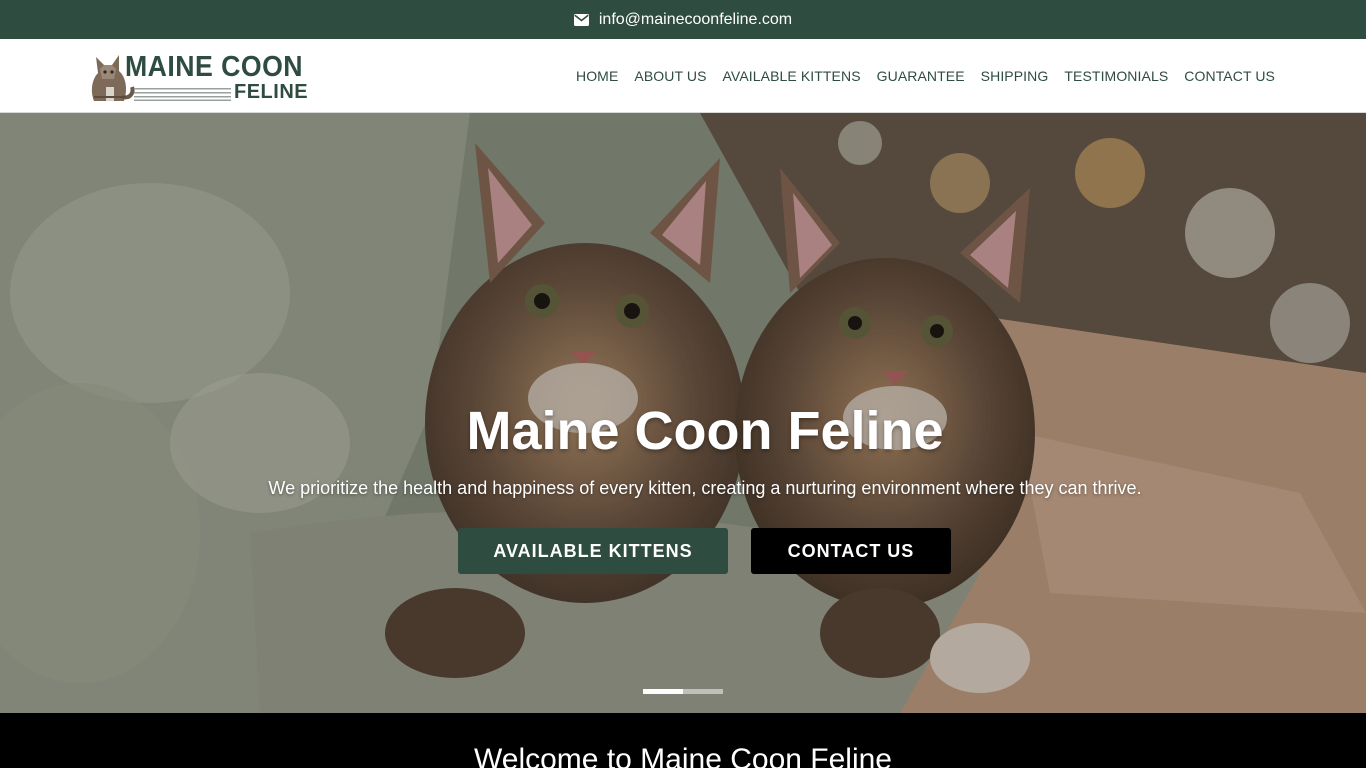  Describe the element at coordinates (182, 94) in the screenshot. I see `logo-stripes` at that location.